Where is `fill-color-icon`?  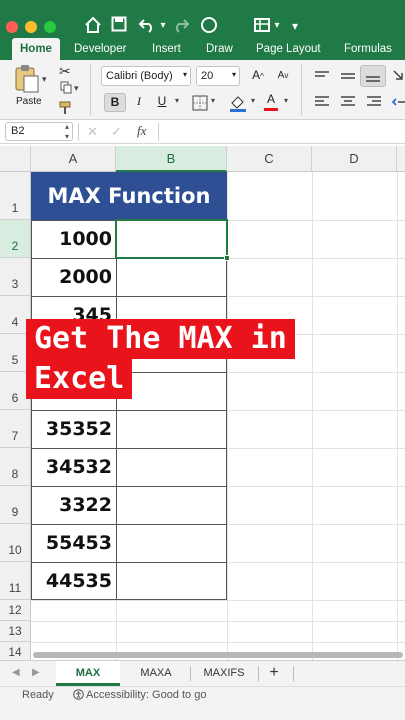 fill-color-icon is located at coordinates (238, 105).